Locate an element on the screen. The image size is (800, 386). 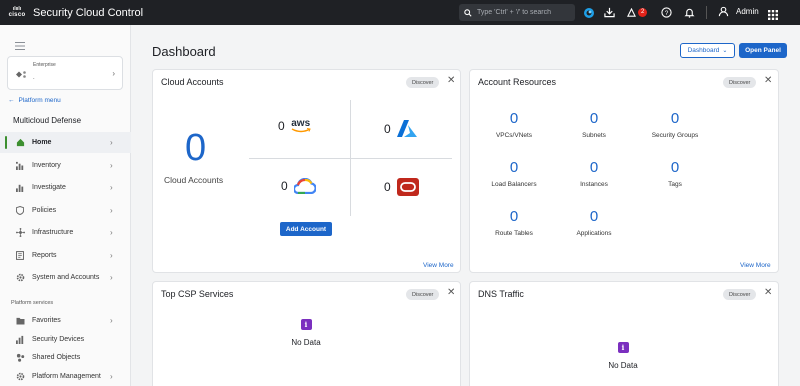
nav-item-shared-objects: Shared Objects is located at coordinates (65, 357).